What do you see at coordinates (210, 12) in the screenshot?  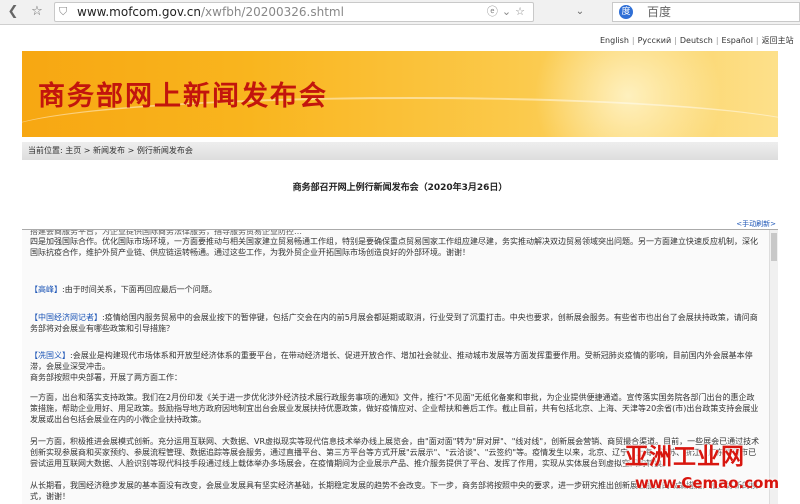 I see `url-text: www.mofcom.gov.cn/xwfbh/20200326.shtml` at bounding box center [210, 12].